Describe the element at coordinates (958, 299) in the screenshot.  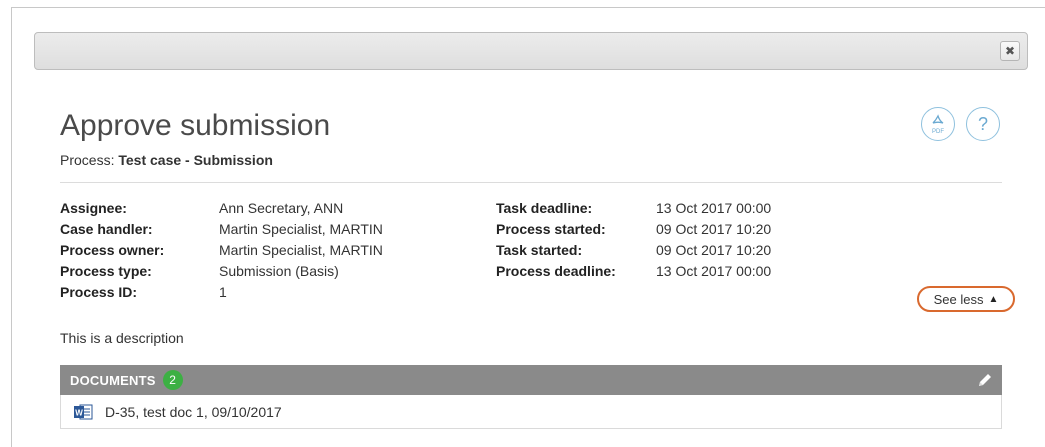
I see `see-less-label: See less` at that location.